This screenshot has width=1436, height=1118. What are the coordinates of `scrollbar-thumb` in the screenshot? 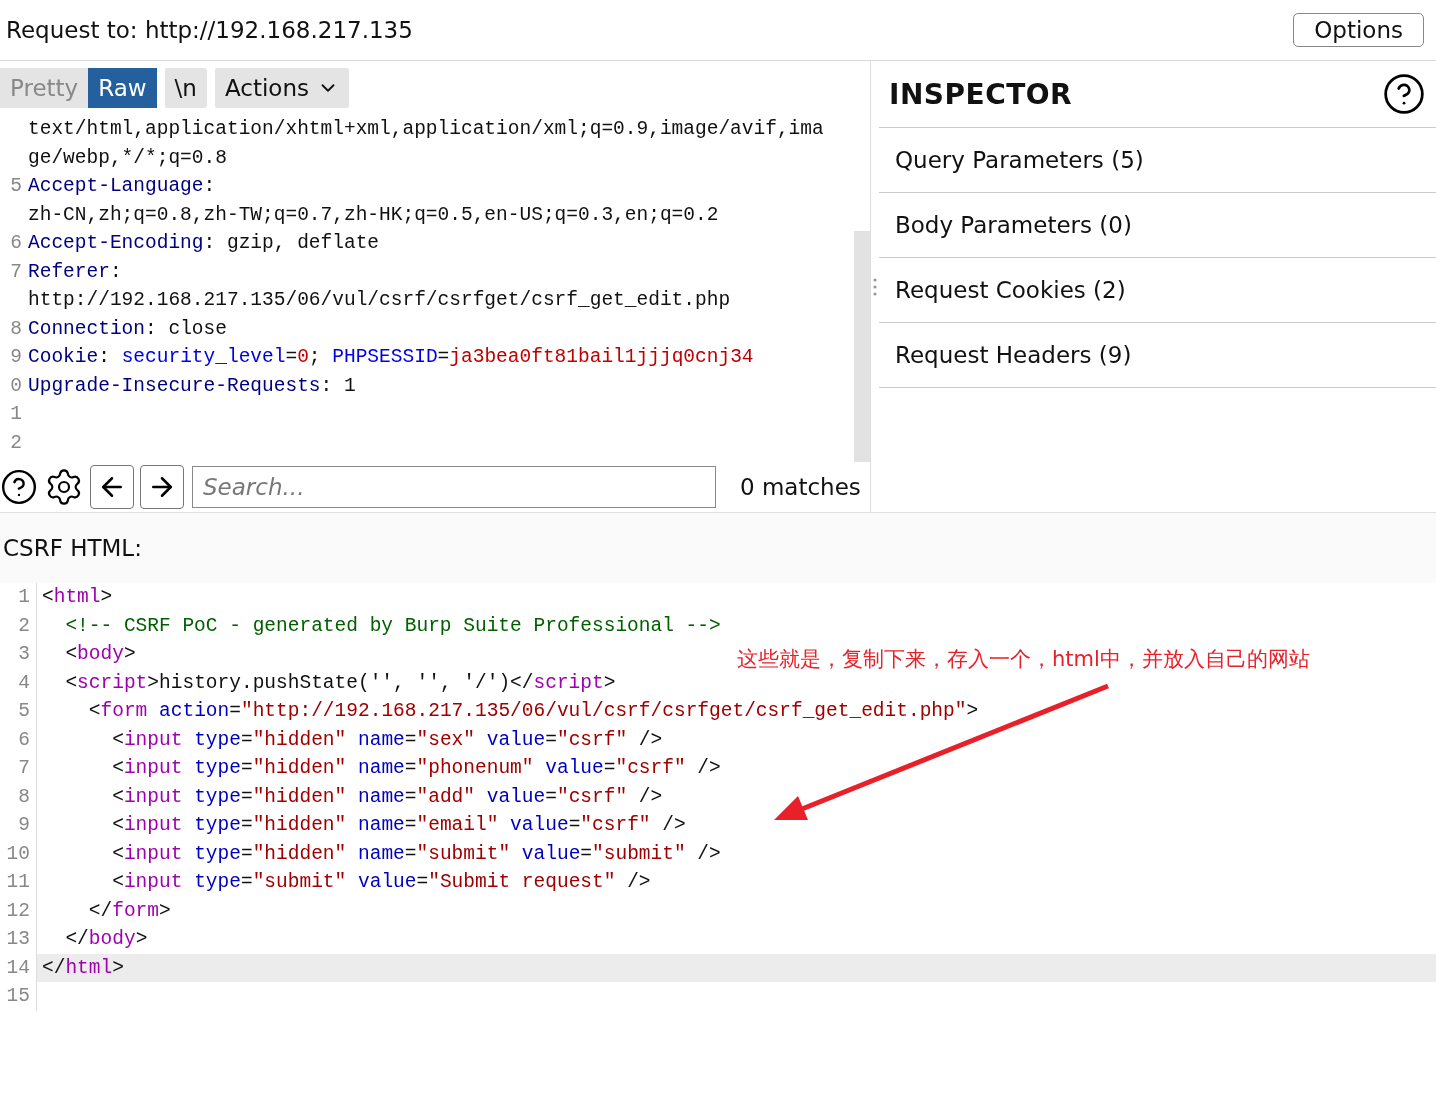 It's located at (862, 346).